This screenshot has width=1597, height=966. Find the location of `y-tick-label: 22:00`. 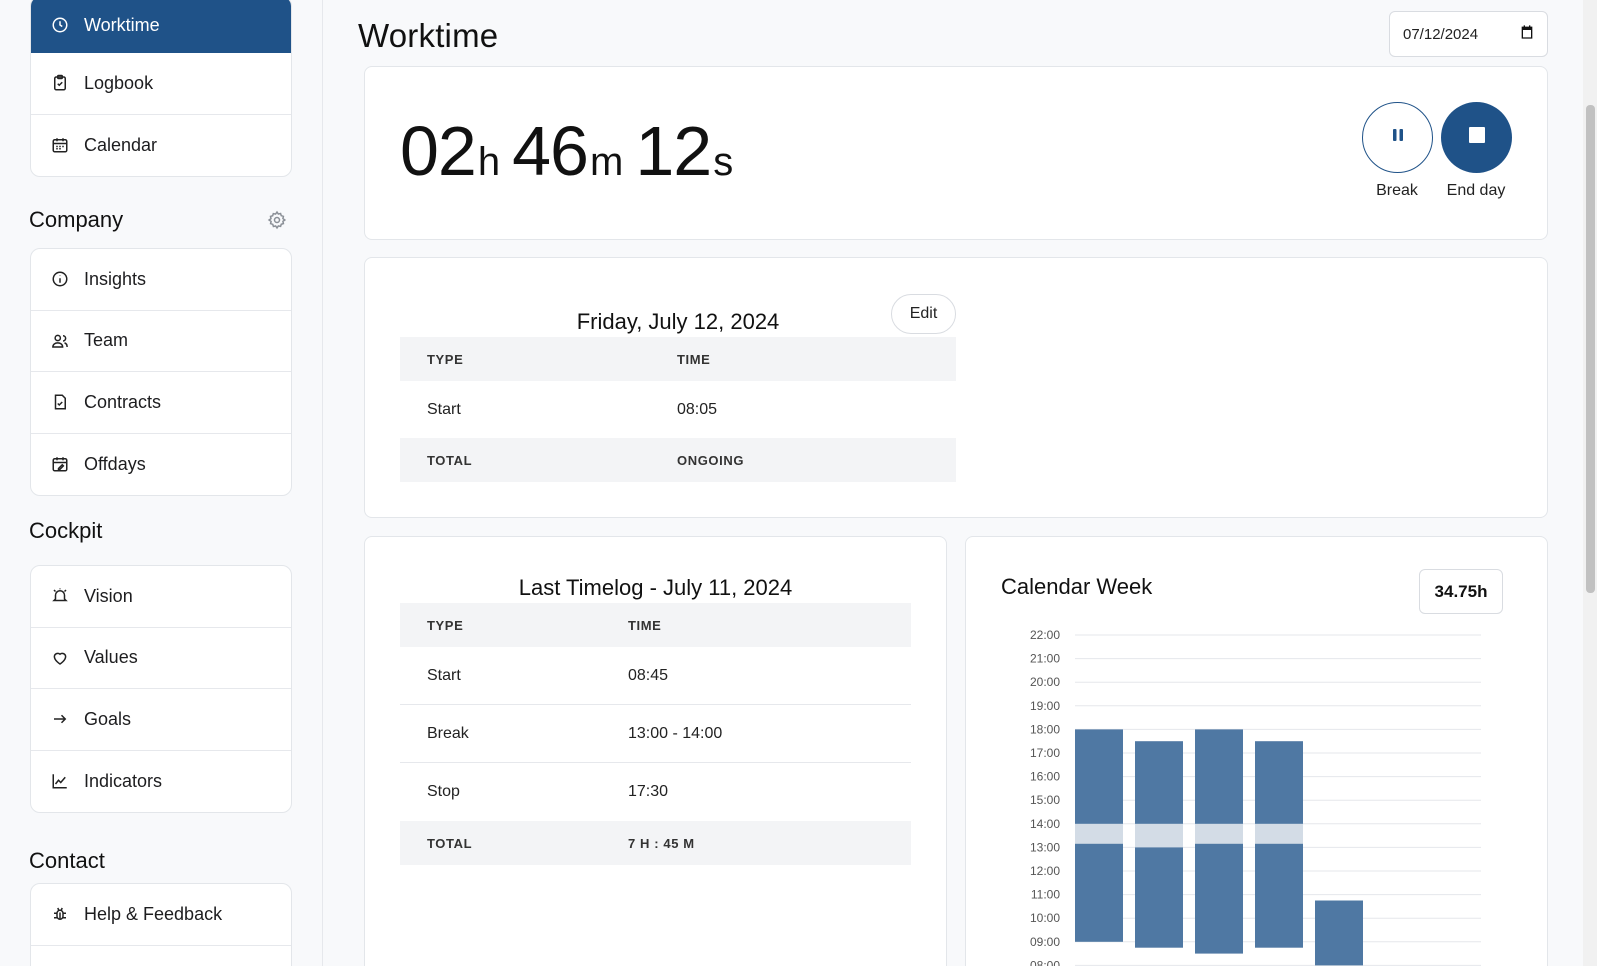

y-tick-label: 22:00 is located at coordinates (1045, 635).